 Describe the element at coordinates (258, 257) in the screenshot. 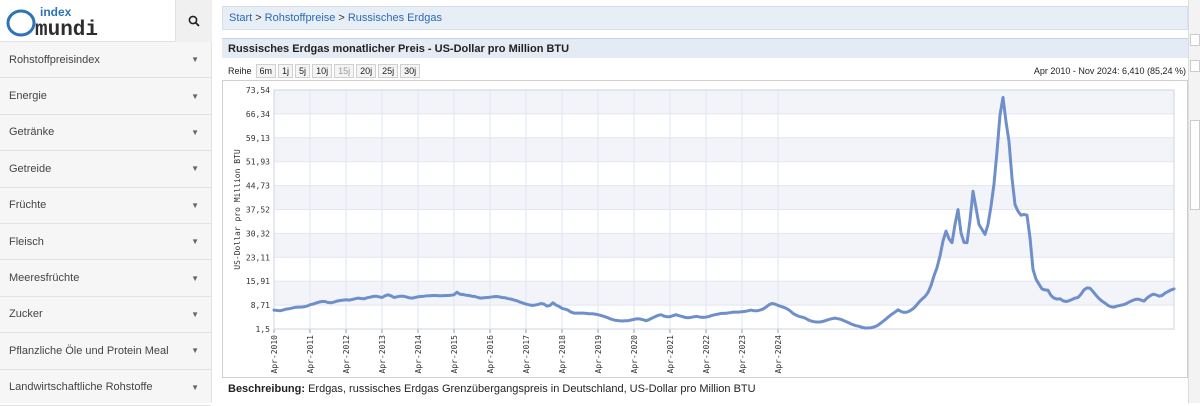

I see `y-tick-label: 23,11` at that location.